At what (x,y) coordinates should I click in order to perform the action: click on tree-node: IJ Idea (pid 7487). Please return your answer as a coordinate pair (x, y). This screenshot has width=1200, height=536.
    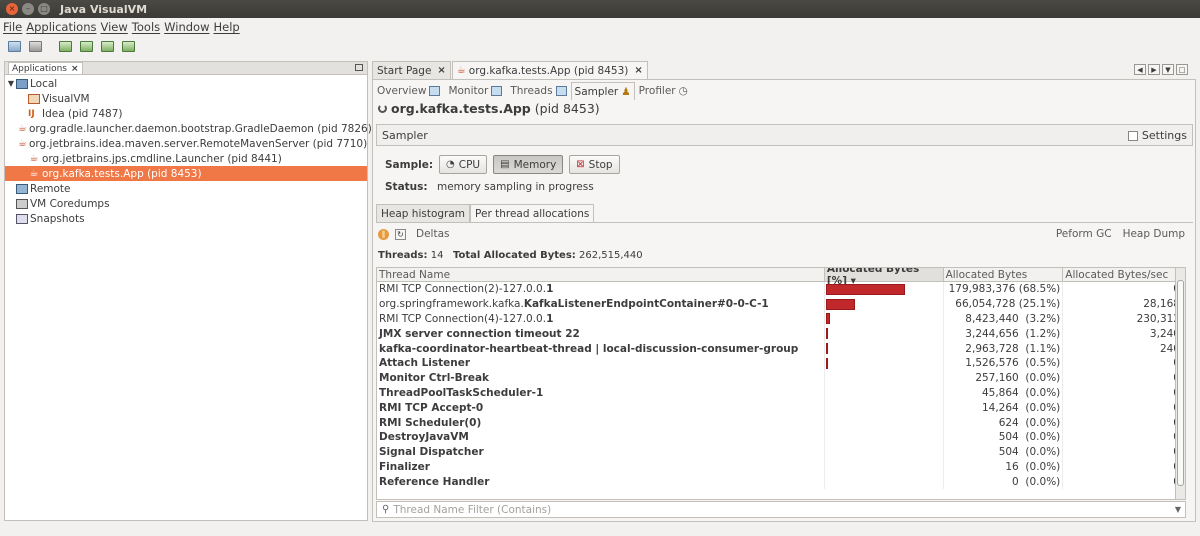
    Looking at the image, I should click on (186, 113).